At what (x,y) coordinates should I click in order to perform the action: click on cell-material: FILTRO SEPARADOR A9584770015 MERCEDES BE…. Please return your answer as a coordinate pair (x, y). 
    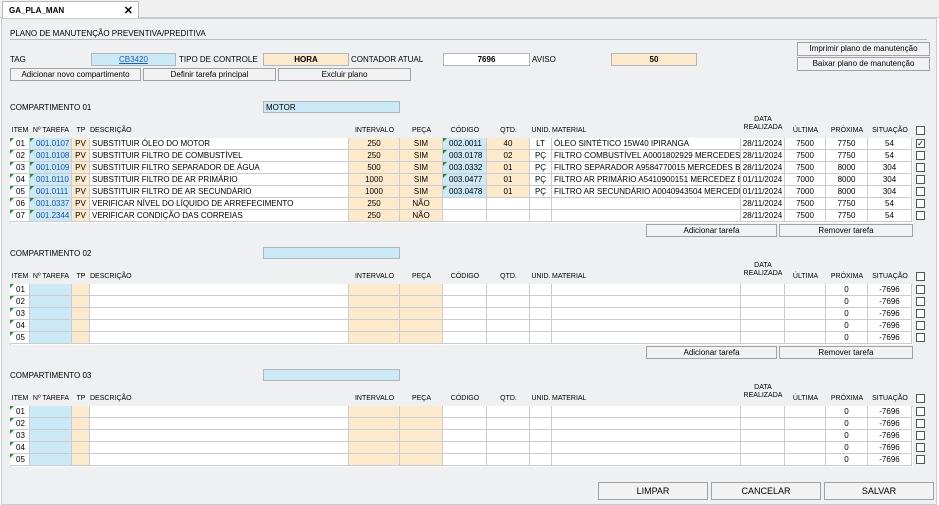
    Looking at the image, I should click on (646, 168).